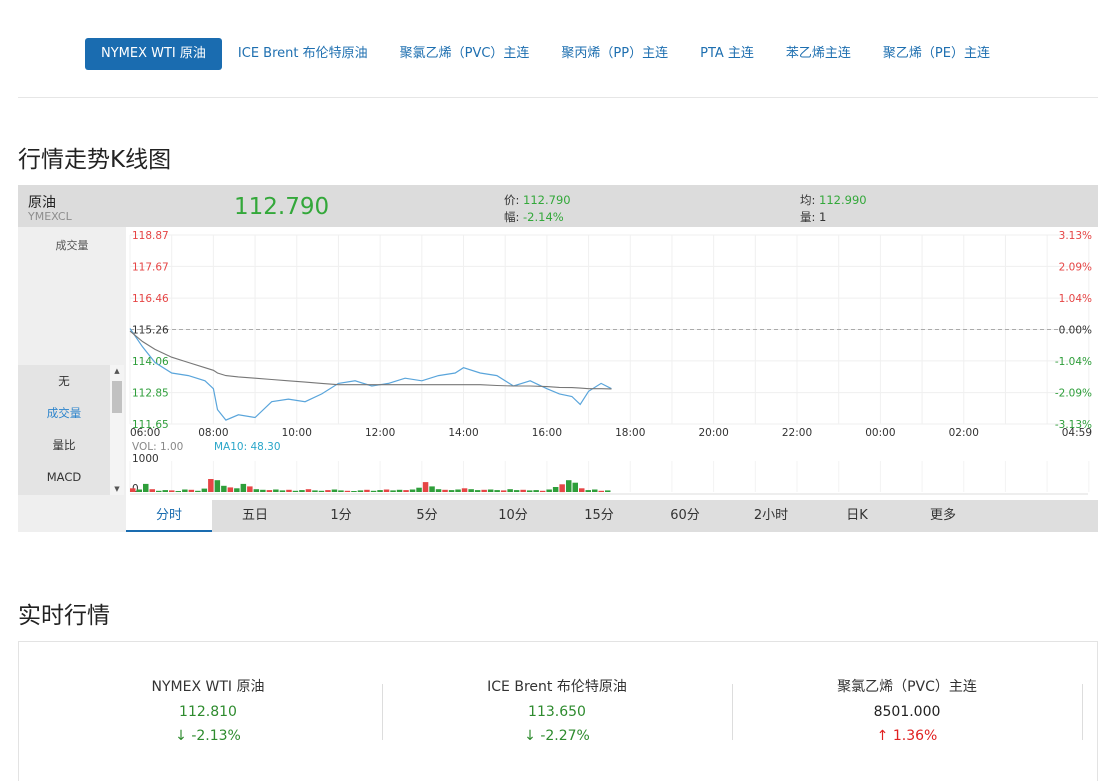 This screenshot has width=1106, height=781. I want to click on price-stat: 价: 112.790, so click(537, 200).